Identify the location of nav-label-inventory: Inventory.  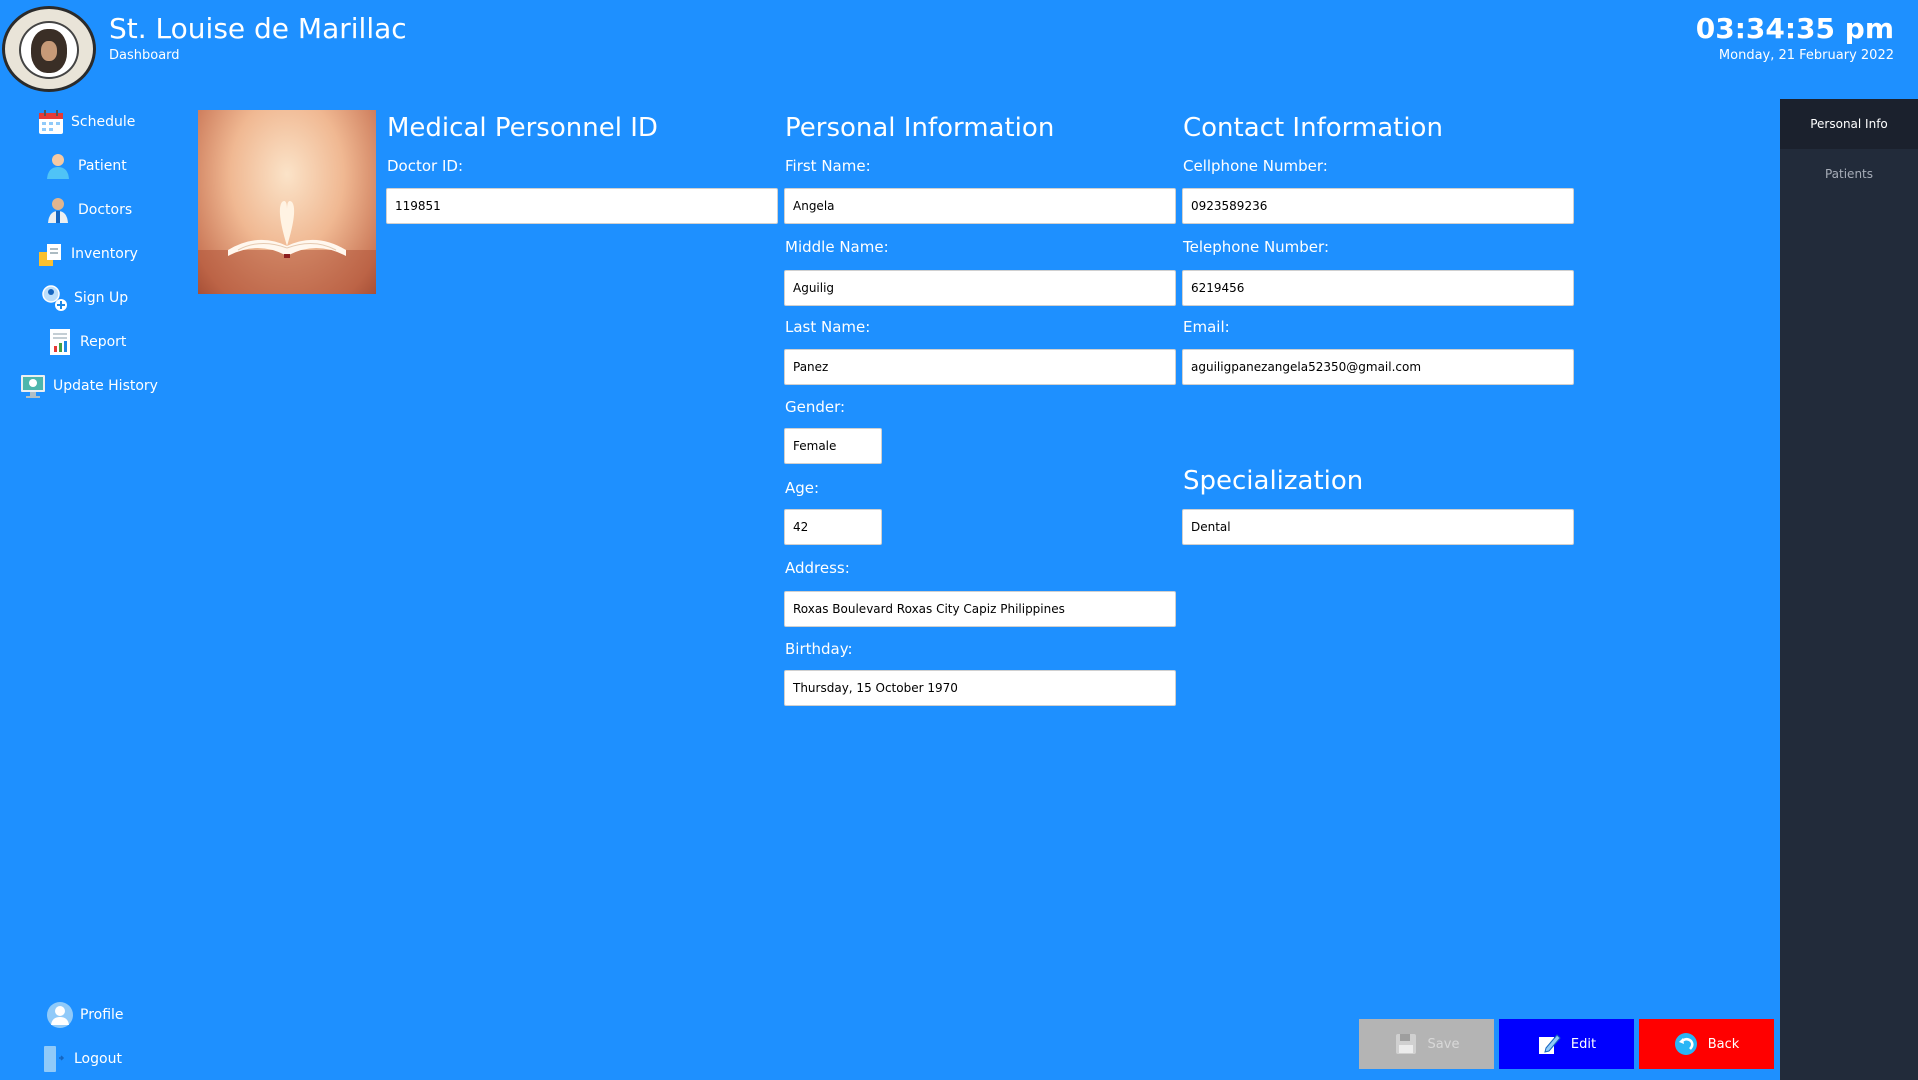
(104, 254).